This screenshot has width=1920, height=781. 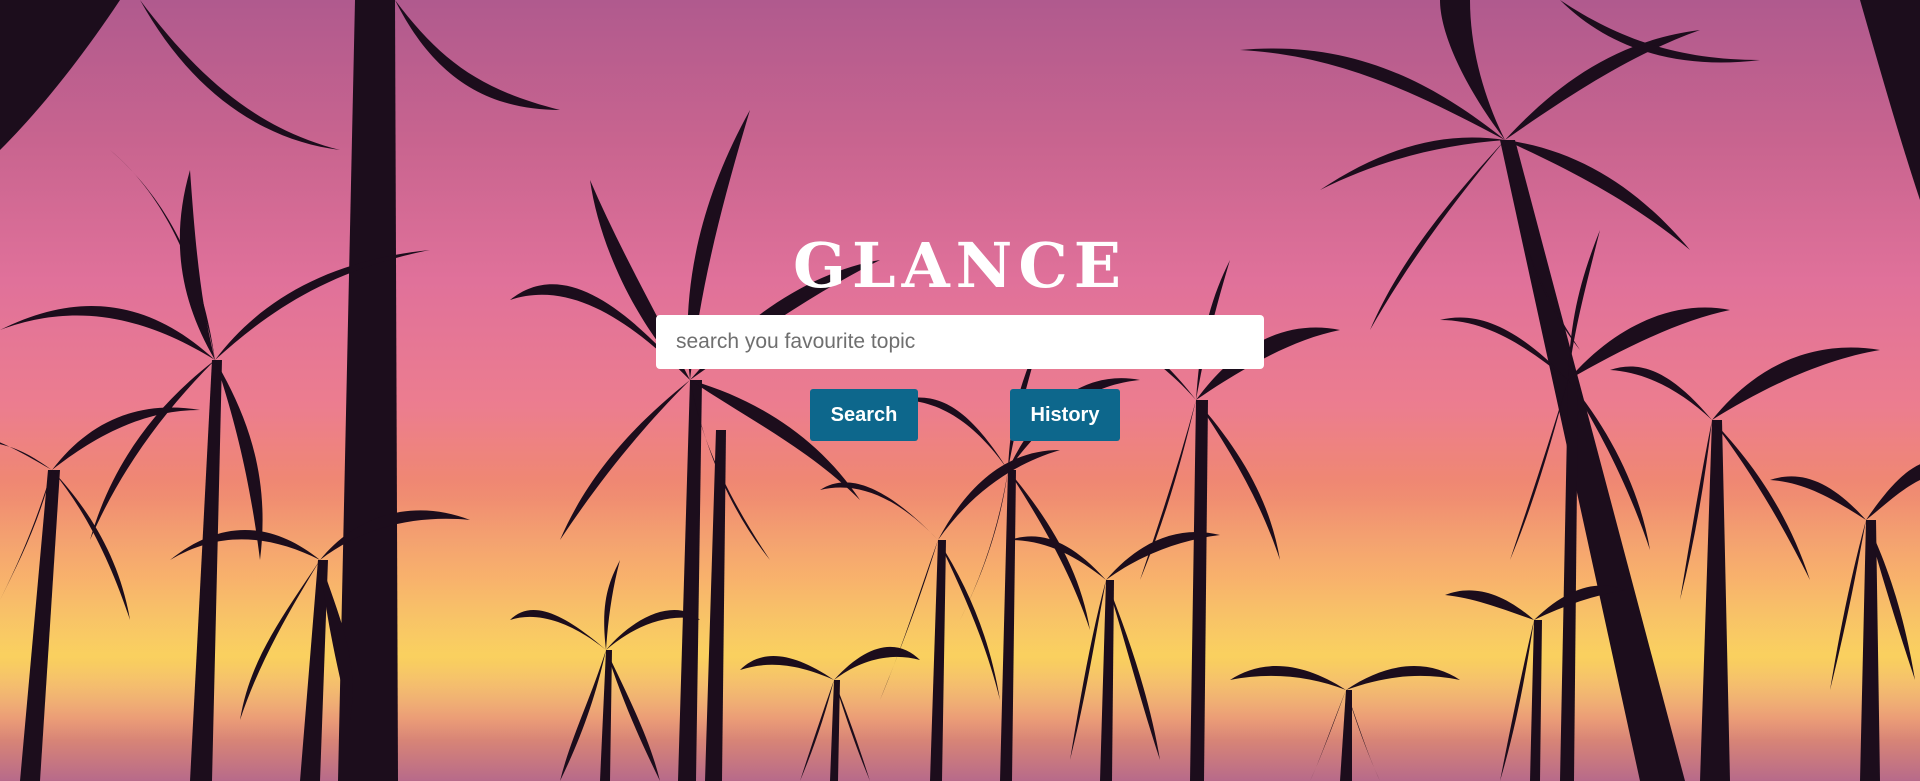 What do you see at coordinates (960, 416) in the screenshot?
I see `button-row: Search History` at bounding box center [960, 416].